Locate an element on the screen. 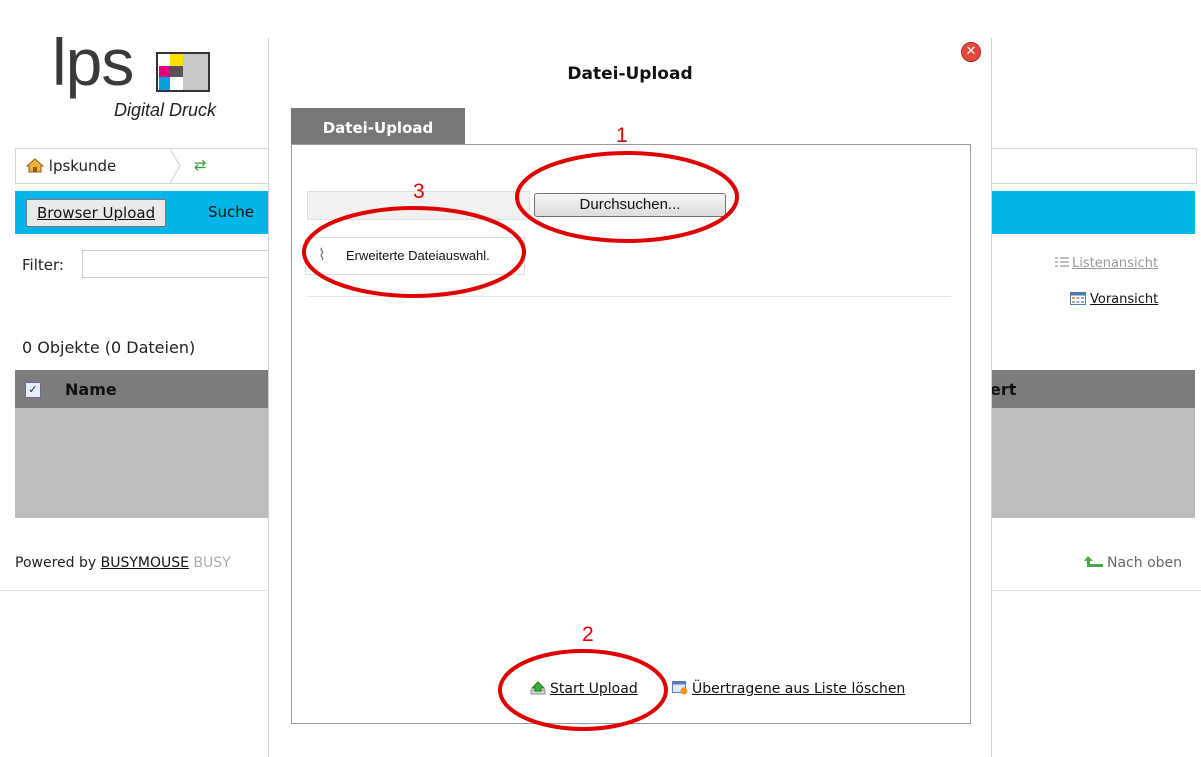 This screenshot has width=1201, height=757. annotation-number-3: 3 is located at coordinates (419, 191).